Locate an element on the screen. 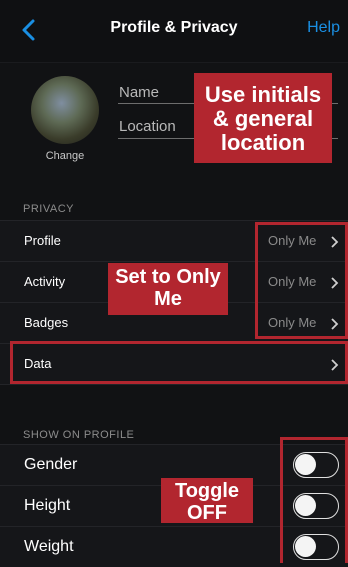 This screenshot has height=567, width=348. location-field: Location is located at coordinates (147, 126).